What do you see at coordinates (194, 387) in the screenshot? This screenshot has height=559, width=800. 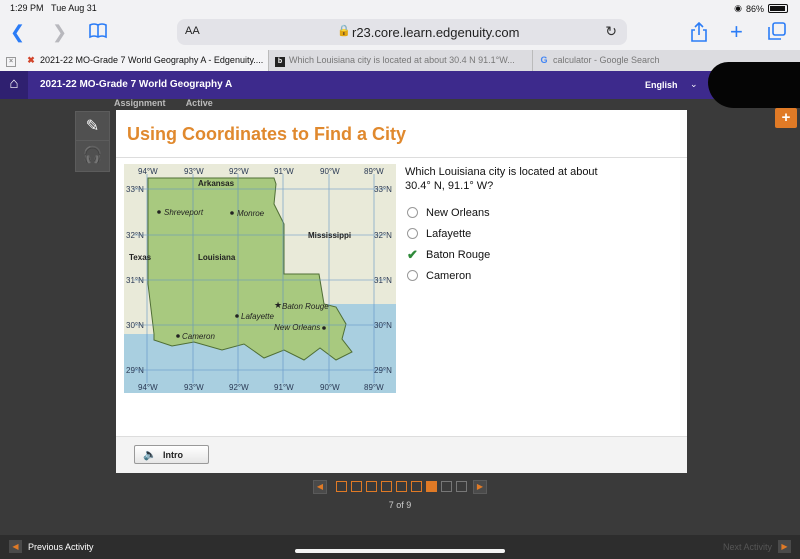 I see `map-bottom-label: 93°W` at bounding box center [194, 387].